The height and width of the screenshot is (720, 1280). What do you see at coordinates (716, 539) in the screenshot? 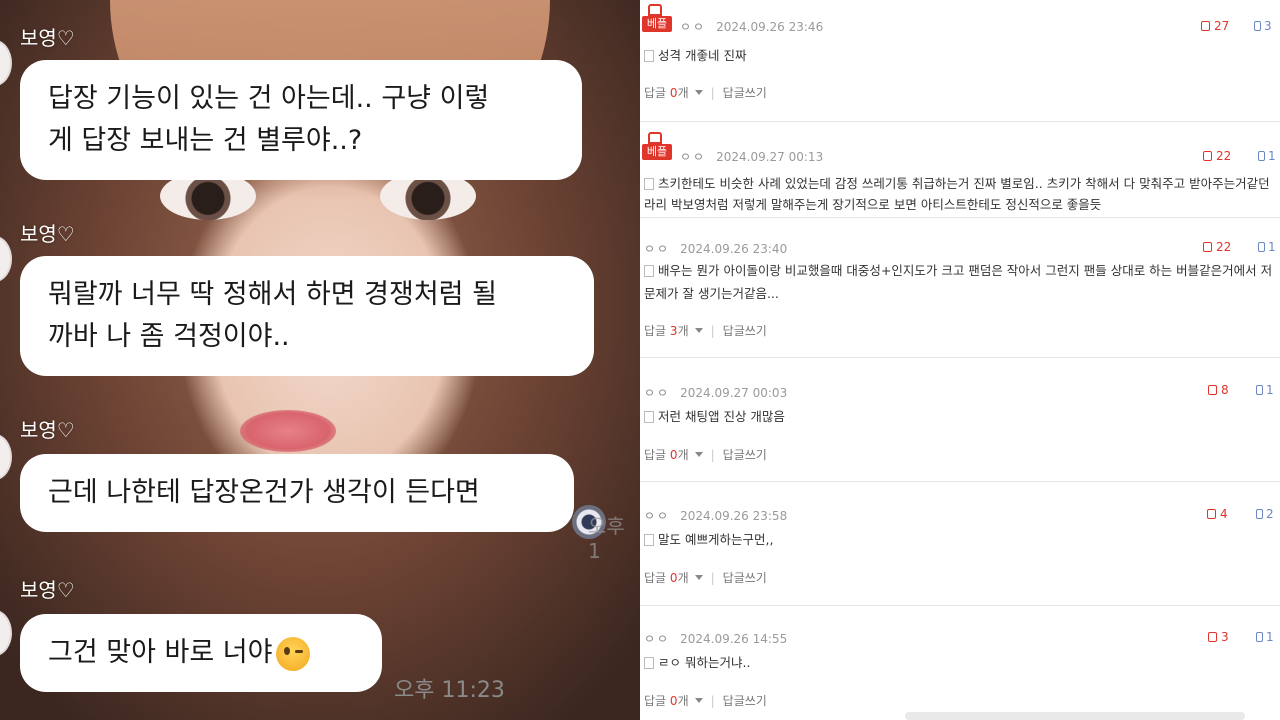
I see `comment-text-line: 말도 예쁘게하는구먼,,` at bounding box center [716, 539].